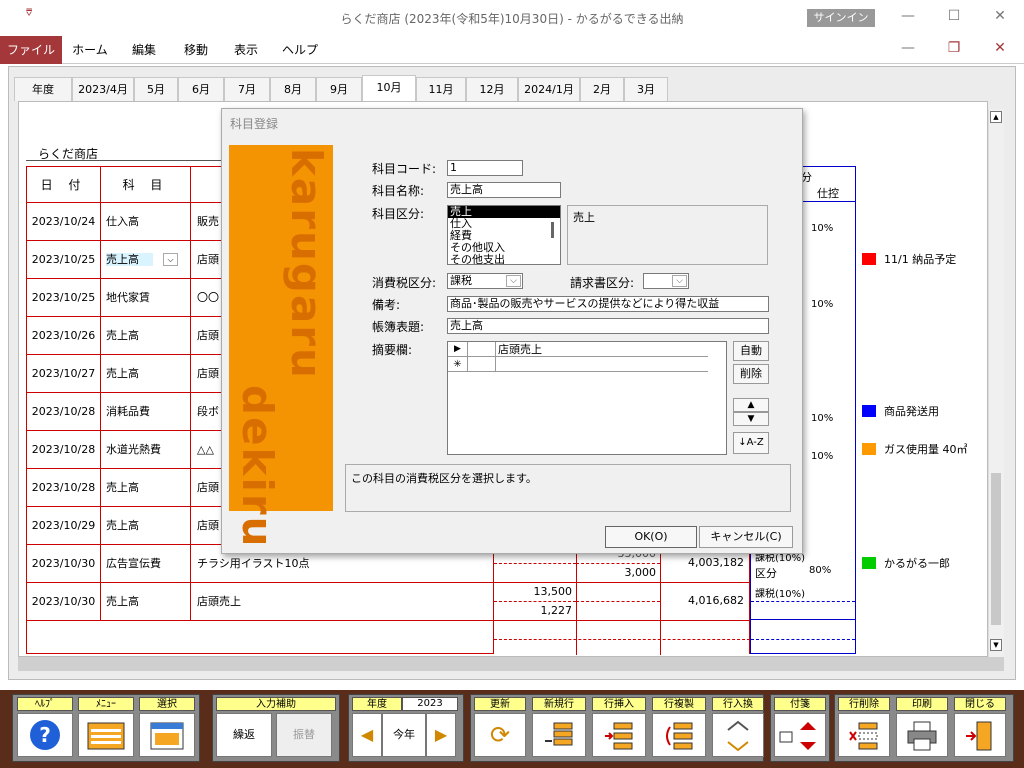 The height and width of the screenshot is (768, 1024). What do you see at coordinates (552, 230) in the screenshot?
I see `list-scroll-thumb` at bounding box center [552, 230].